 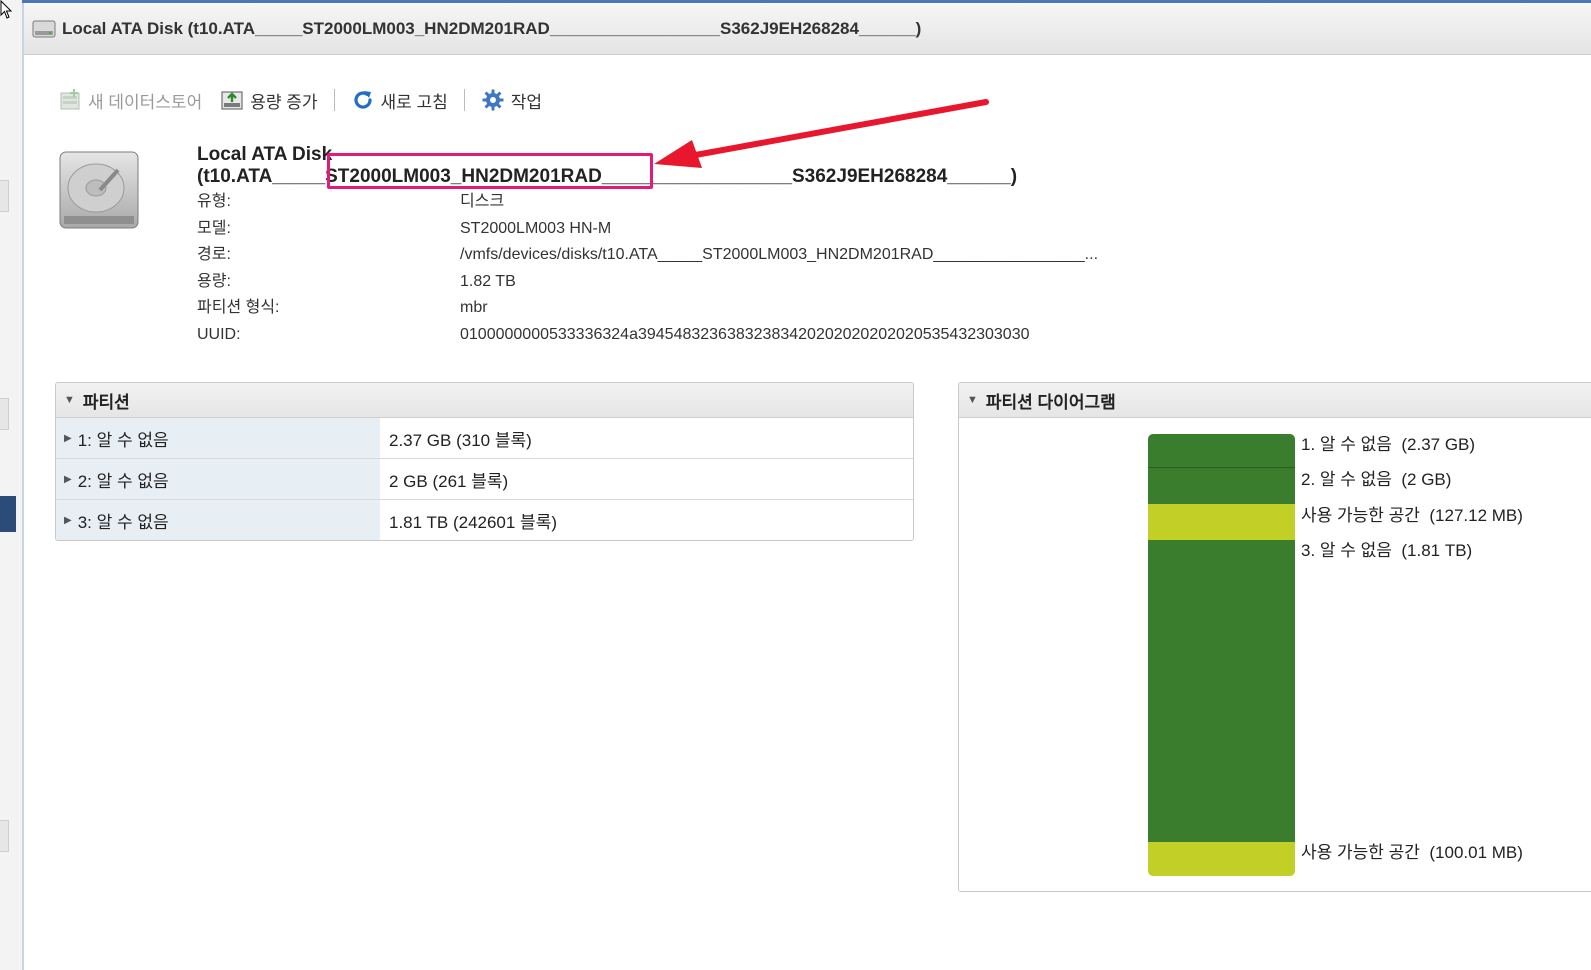 I want to click on refresh-icon, so click(x=362, y=100).